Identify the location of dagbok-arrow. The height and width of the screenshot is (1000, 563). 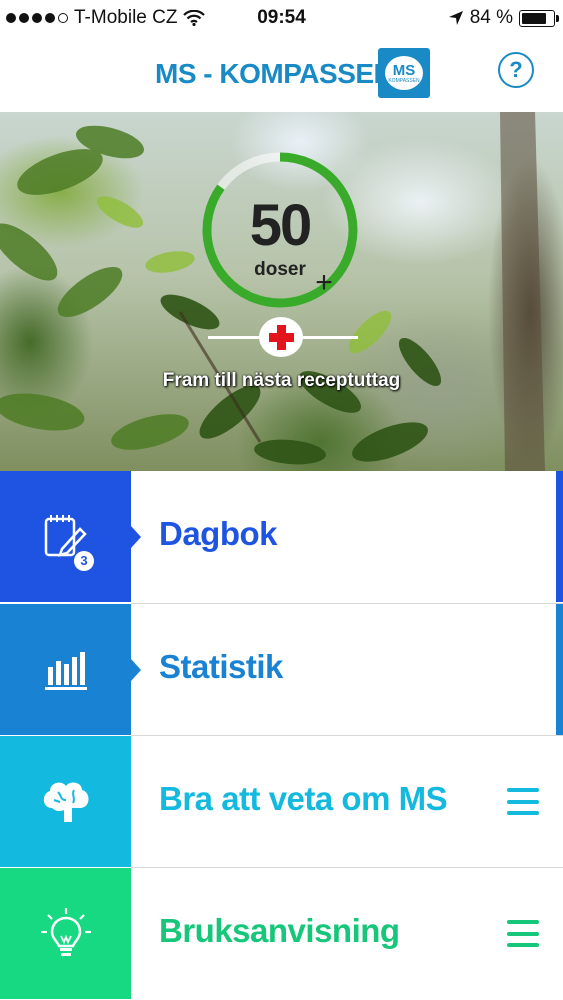
(136, 537).